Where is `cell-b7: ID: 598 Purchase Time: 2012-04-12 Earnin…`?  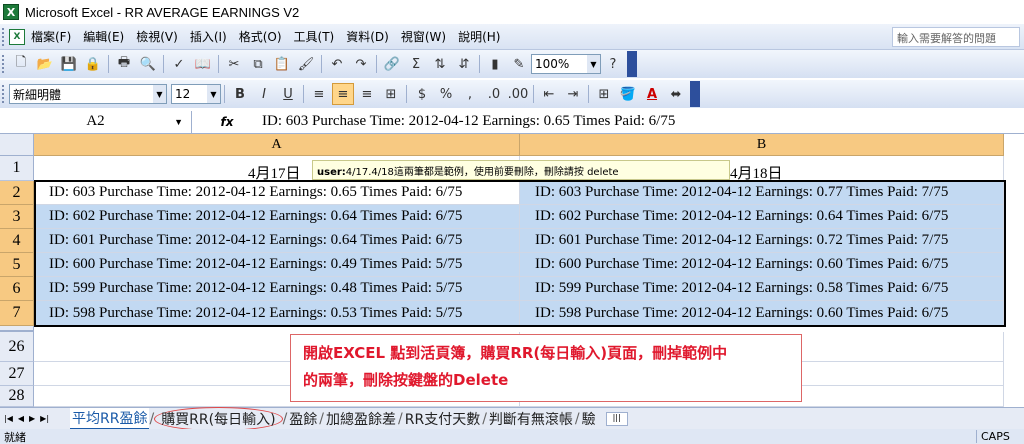 cell-b7: ID: 598 Purchase Time: 2012-04-12 Earnin… is located at coordinates (762, 313).